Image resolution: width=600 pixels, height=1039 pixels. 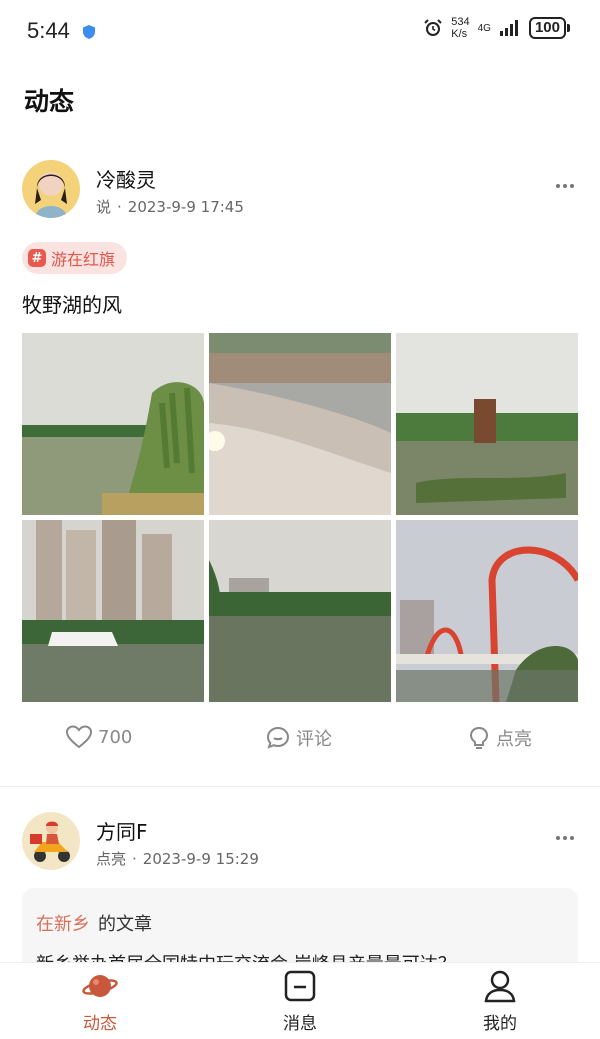 I want to click on page-title: 动态, so click(x=49, y=101).